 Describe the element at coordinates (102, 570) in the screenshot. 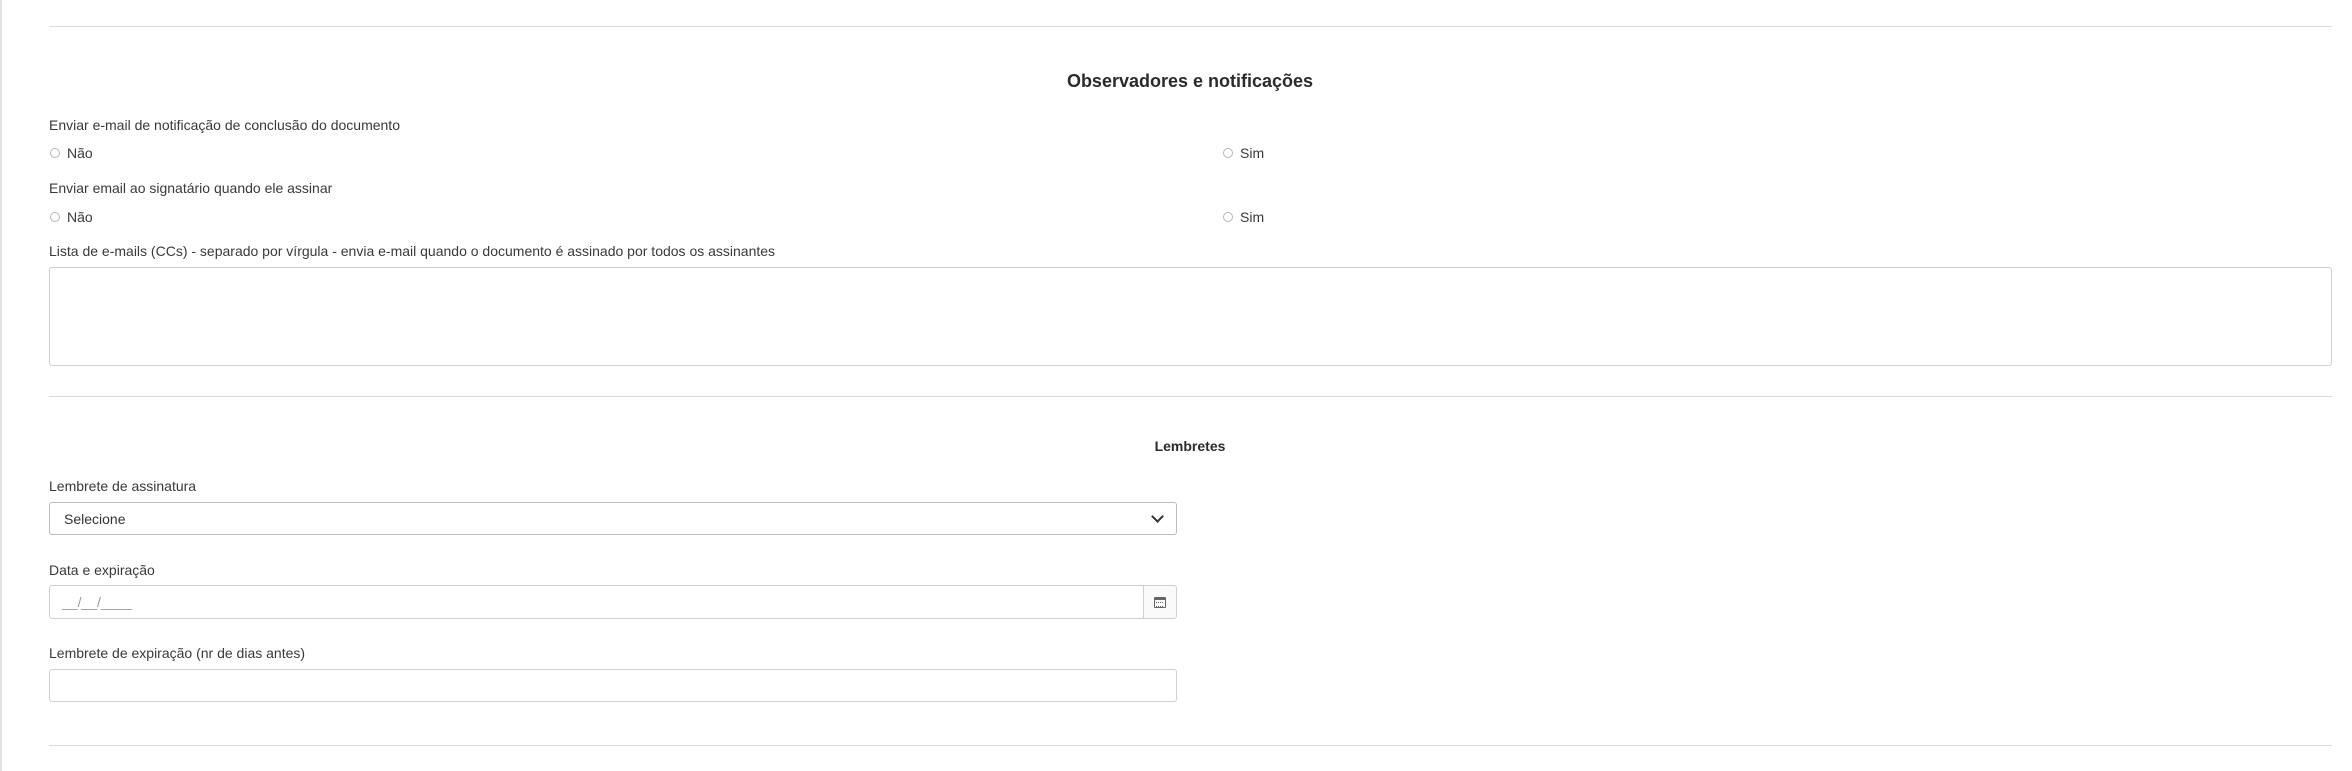

I see `expiration-date-label: Data e expiração` at that location.